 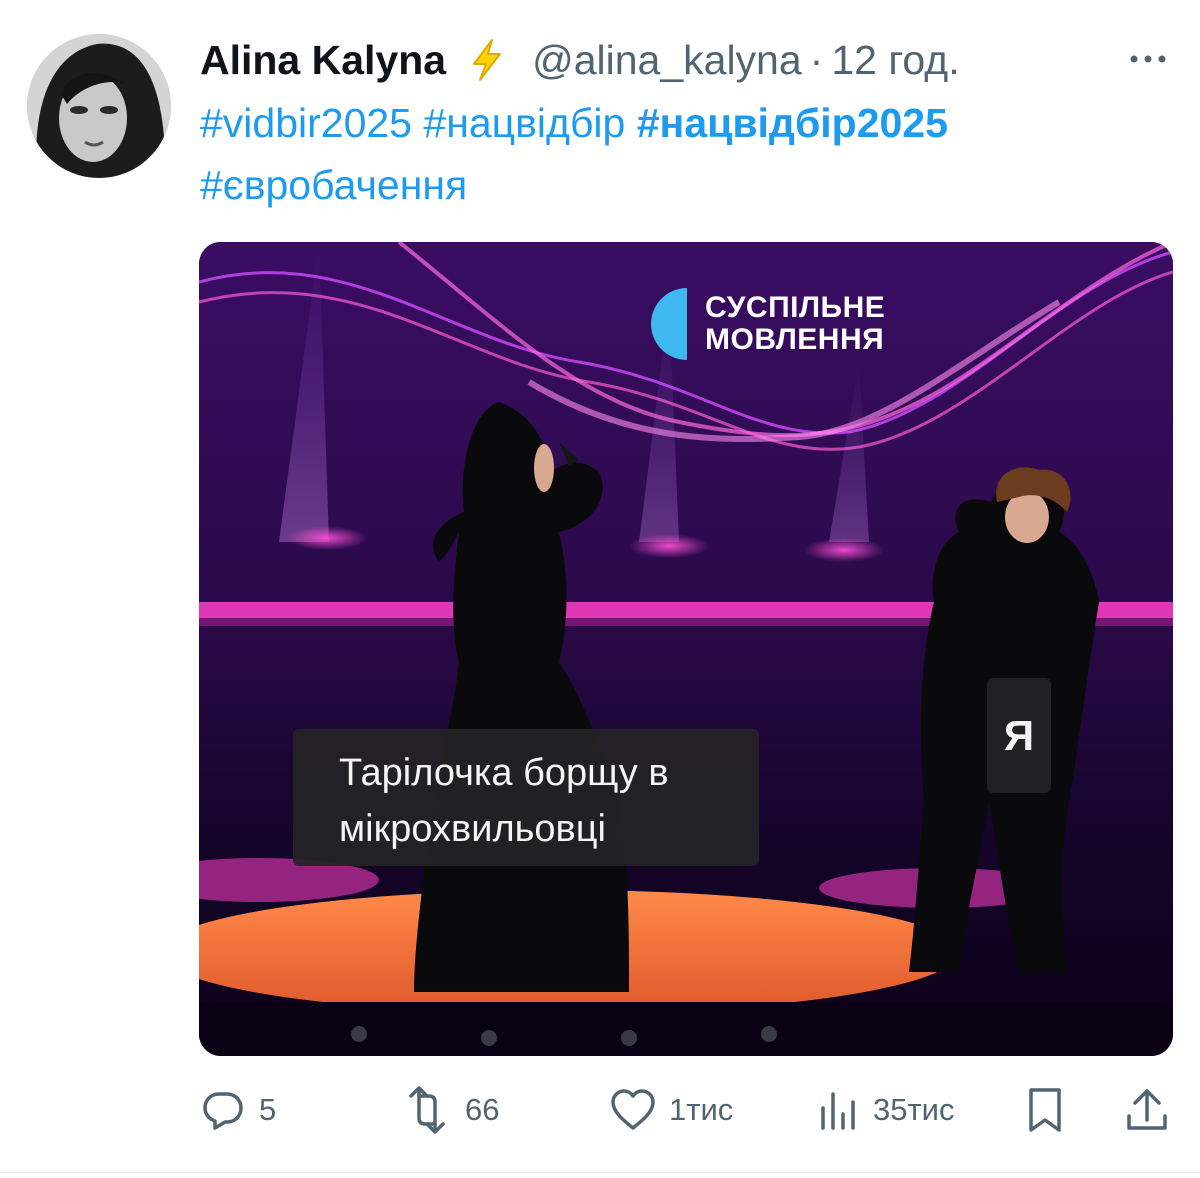 I want to click on author-display-name: Alina Kalyna, so click(x=323, y=60).